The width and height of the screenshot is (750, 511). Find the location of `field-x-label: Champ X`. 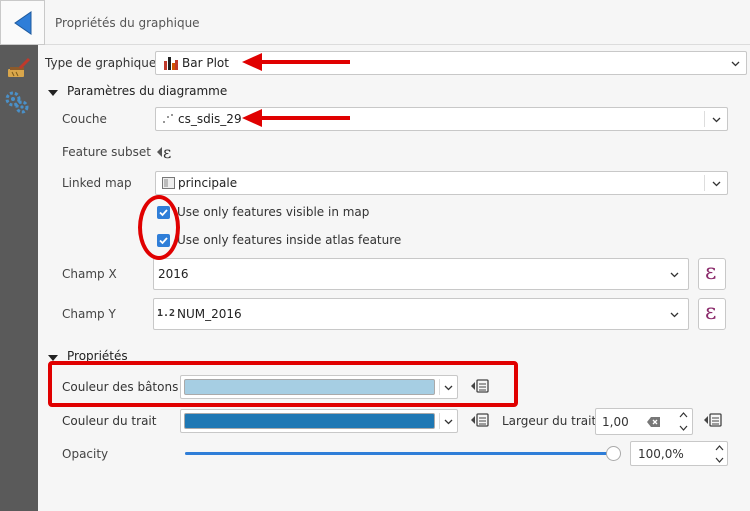

field-x-label: Champ X is located at coordinates (89, 274).